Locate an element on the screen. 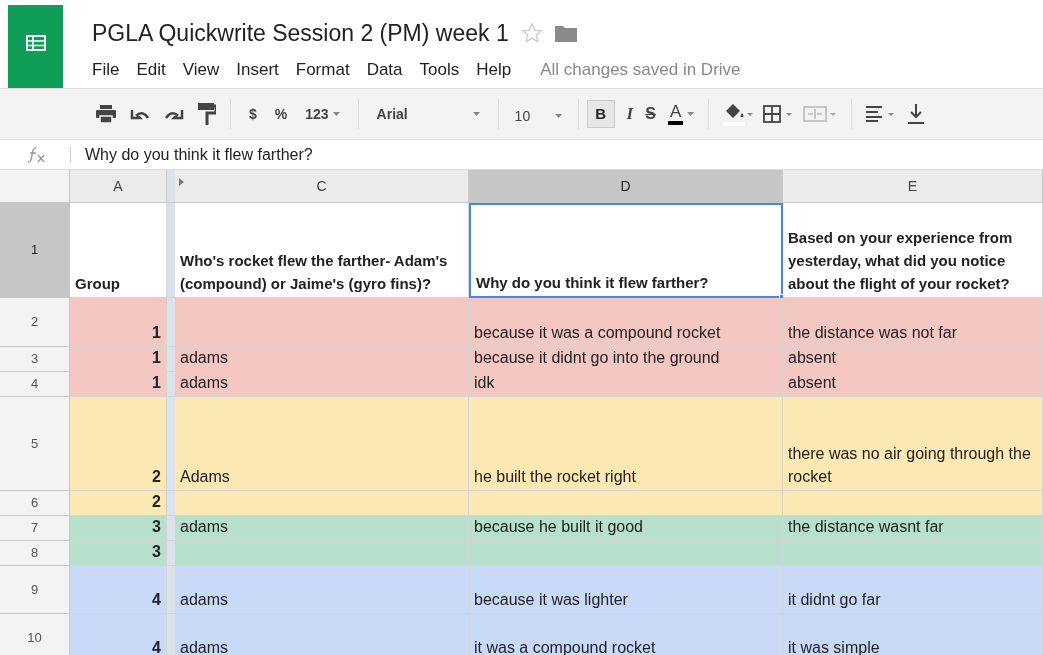 The width and height of the screenshot is (1043, 655). spreadsheet-icon is located at coordinates (35, 43).